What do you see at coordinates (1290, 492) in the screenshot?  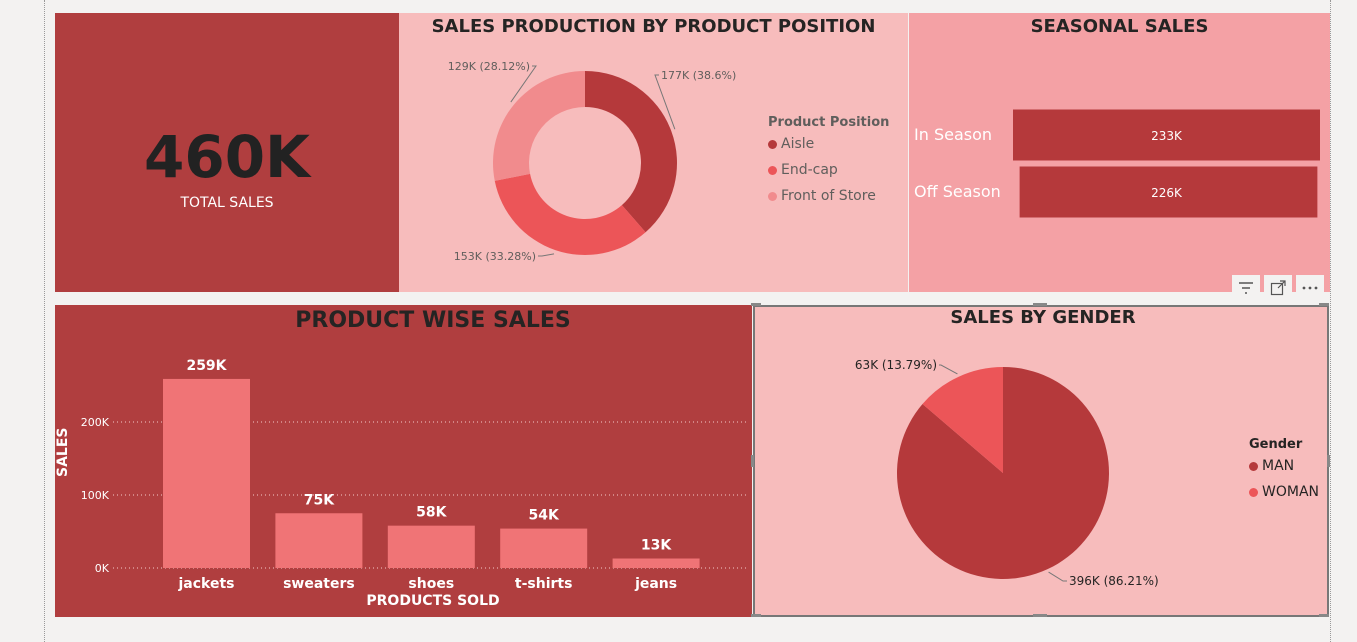 I see `legend-label: WOMAN` at bounding box center [1290, 492].